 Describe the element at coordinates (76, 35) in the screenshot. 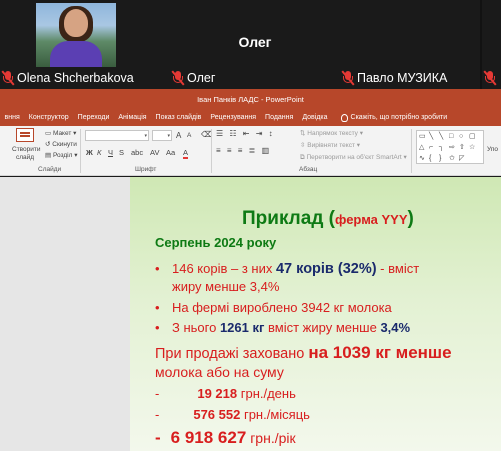

I see `participant-video` at that location.